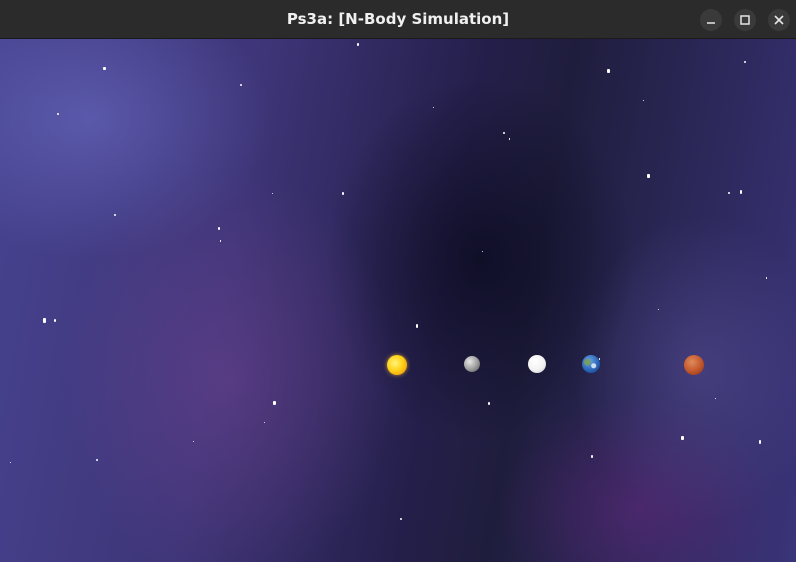 The width and height of the screenshot is (796, 562). I want to click on window-title: Ps3a: [N-Body Simulation], so click(398, 19).